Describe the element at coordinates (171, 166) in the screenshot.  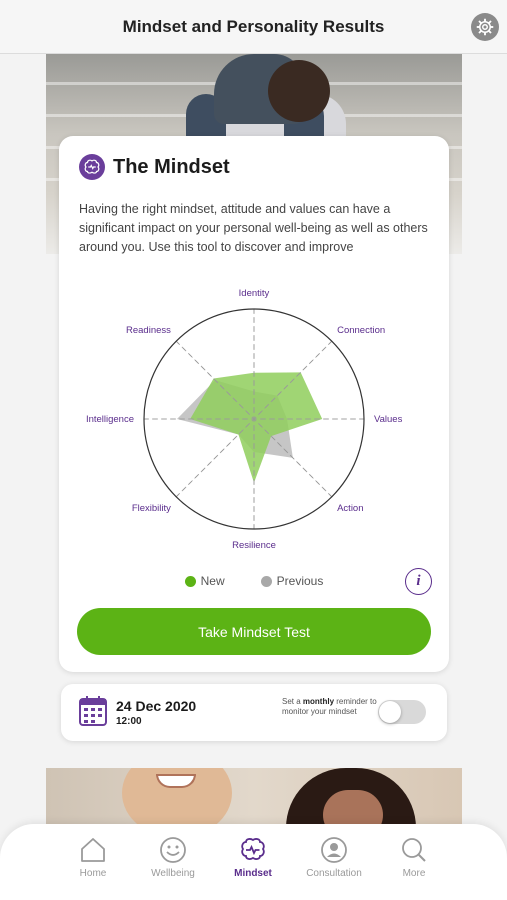
I see `card-title: The Mindset` at that location.